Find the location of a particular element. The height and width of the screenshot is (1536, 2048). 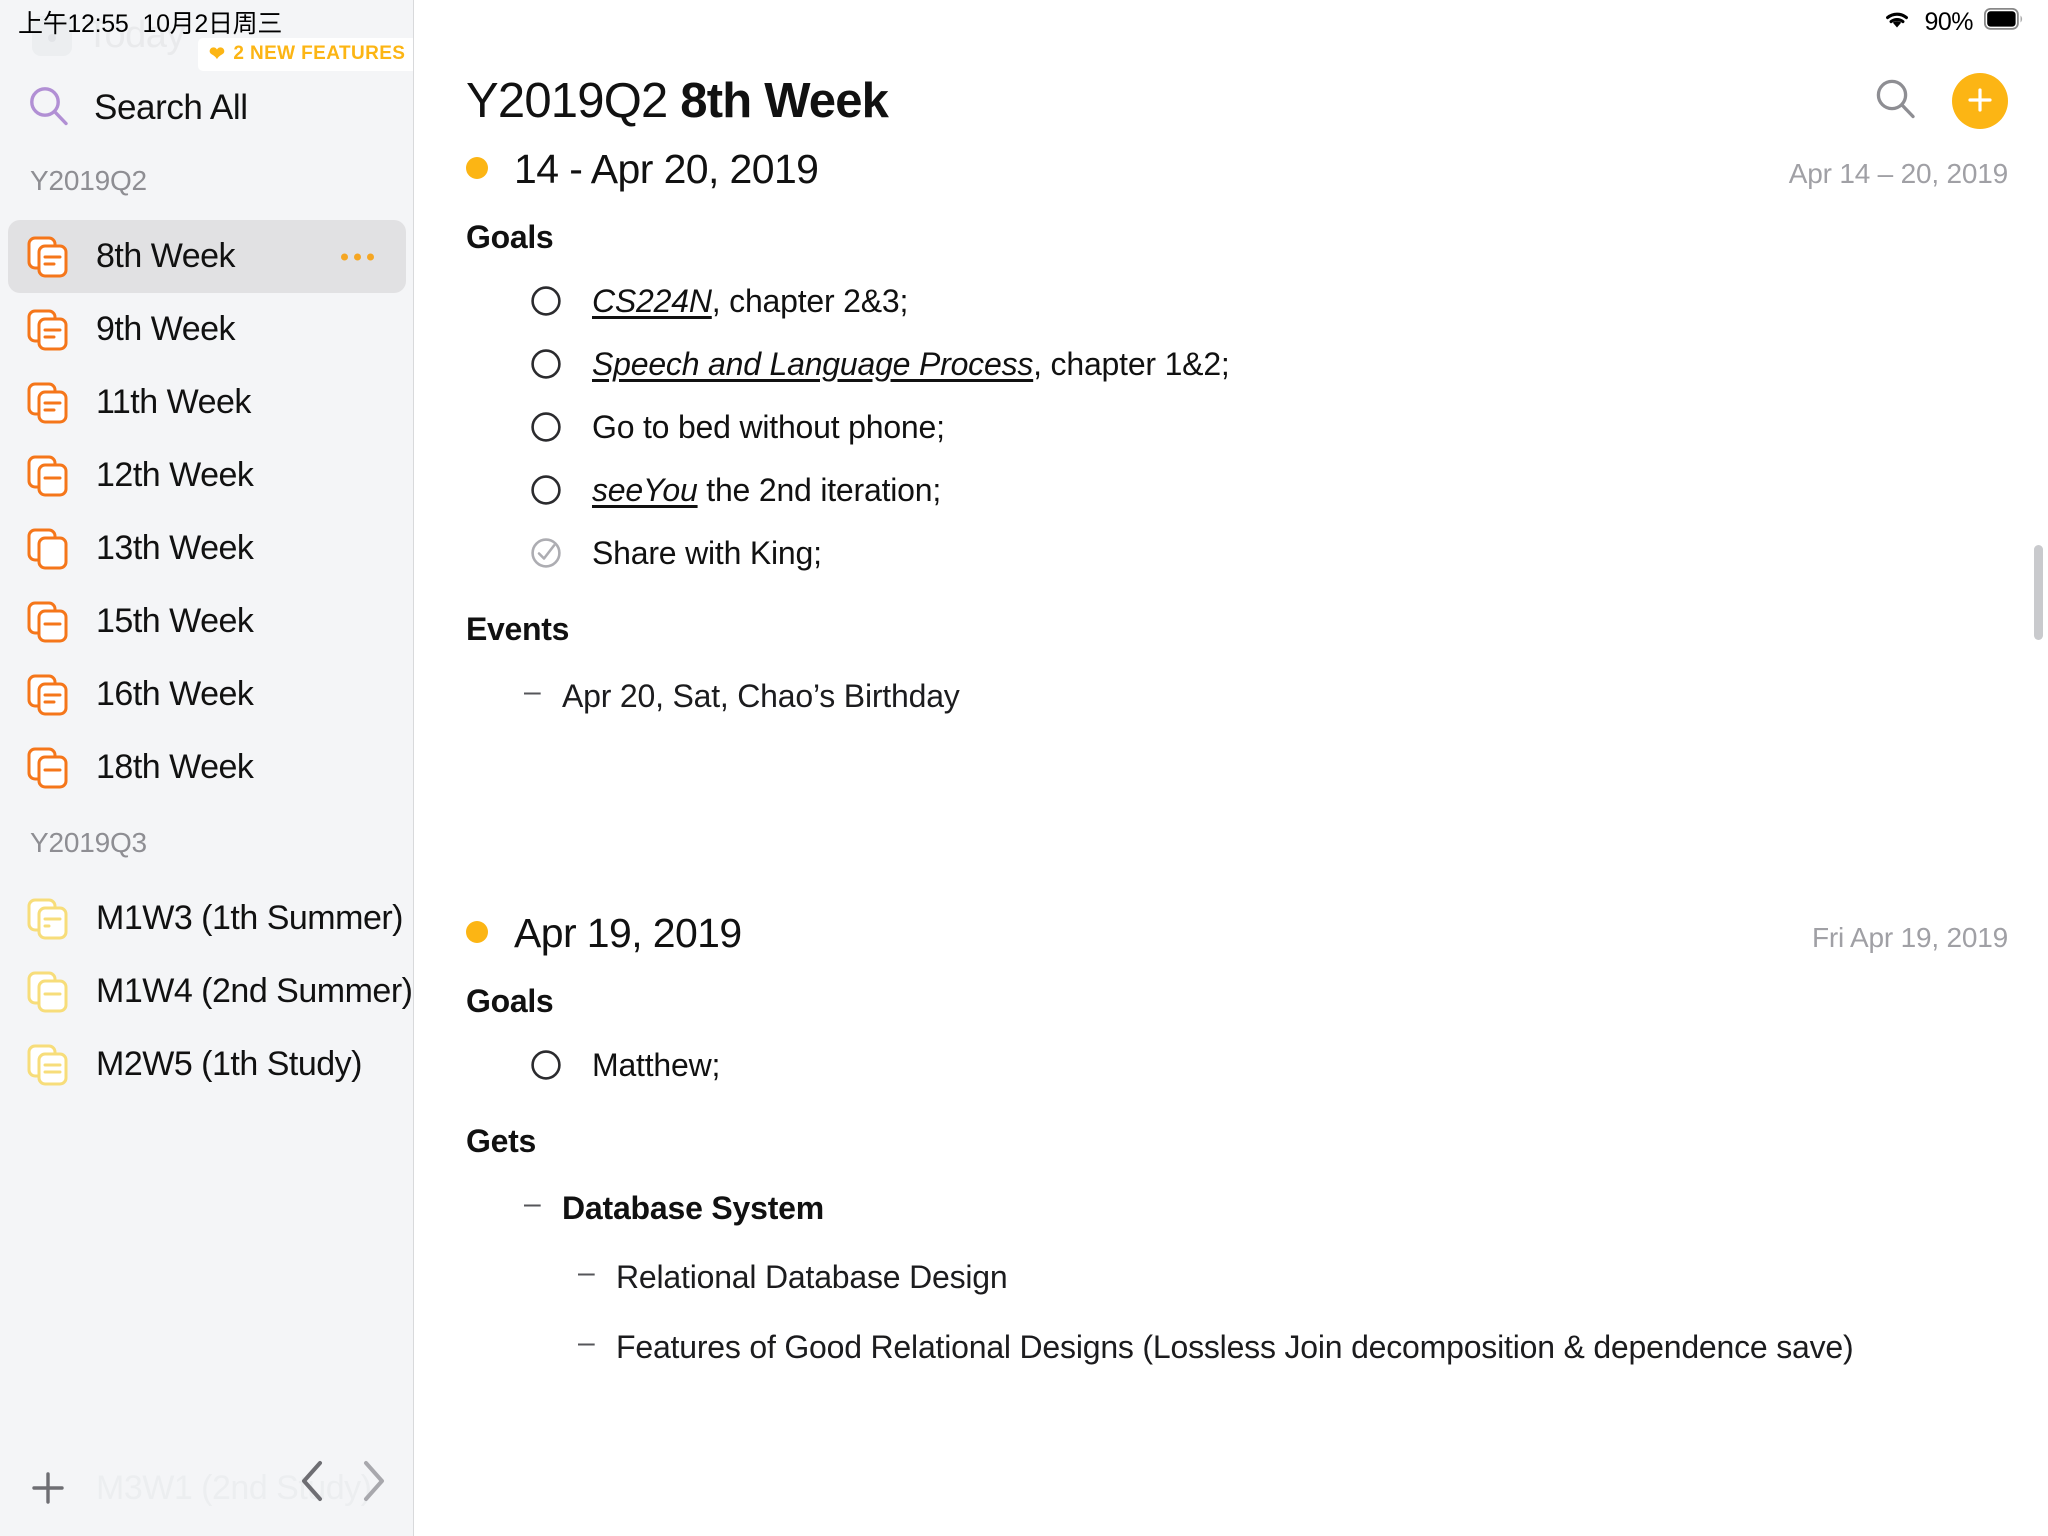

goal-text: CS224N, chapter 2&3; is located at coordinates (750, 301).